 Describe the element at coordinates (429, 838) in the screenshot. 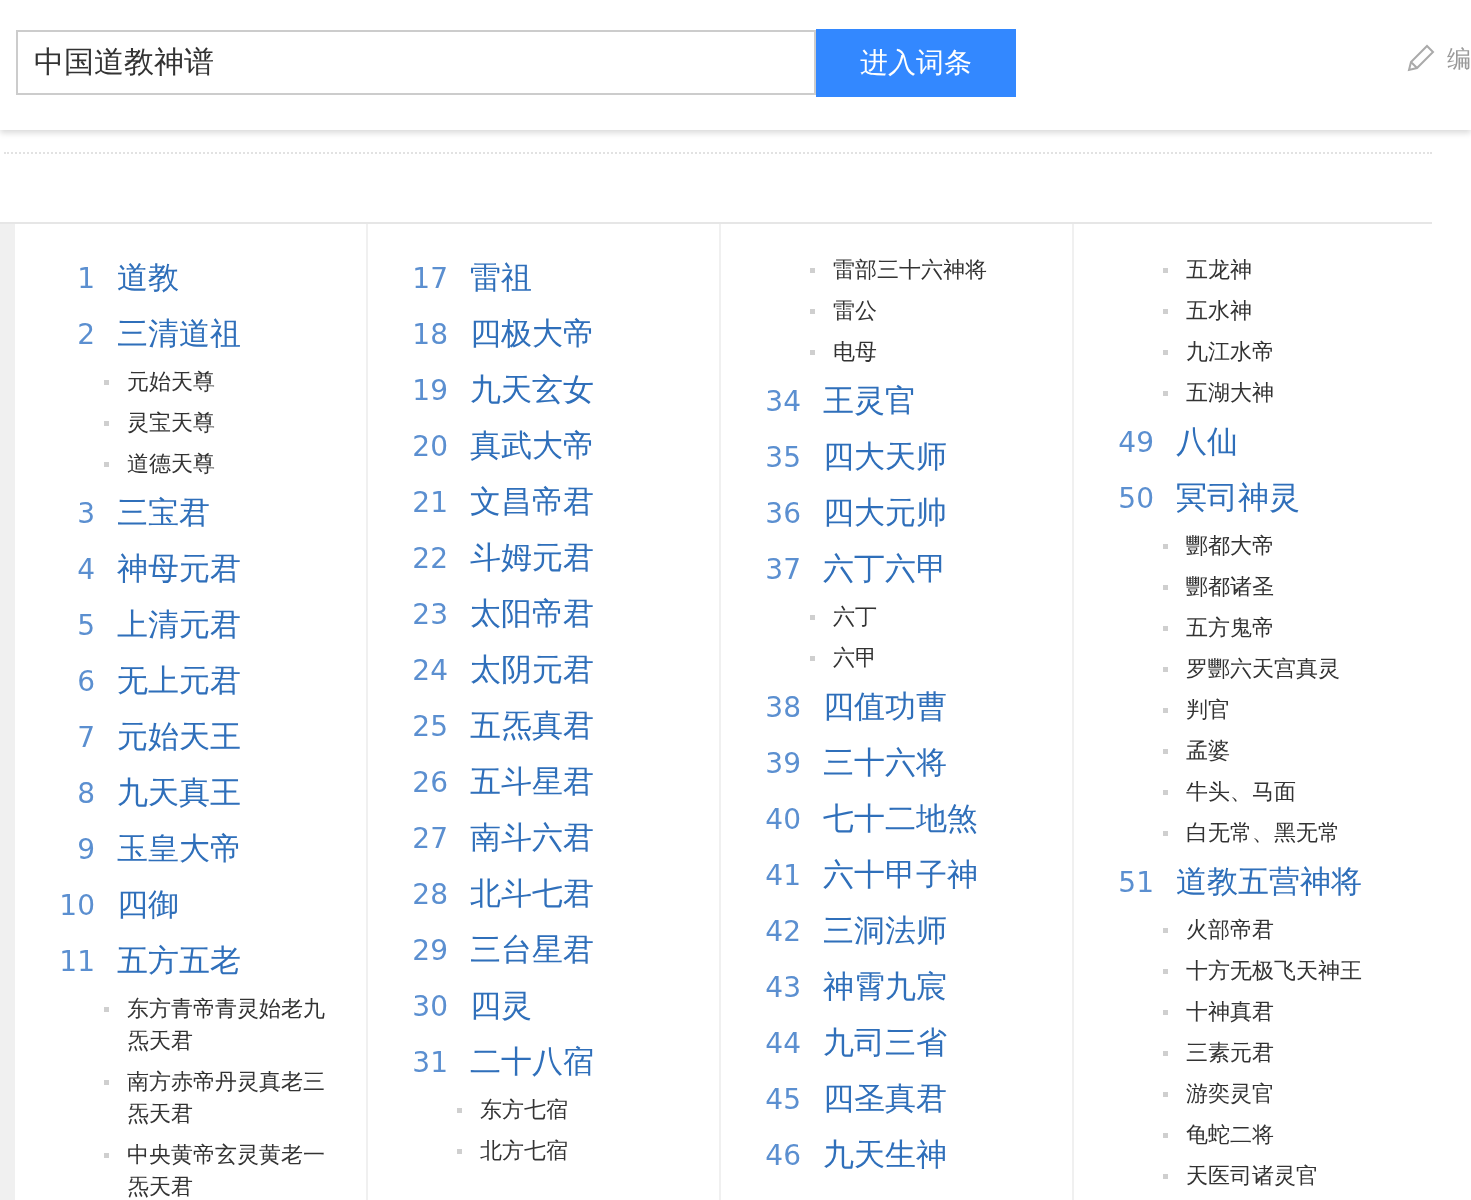

I see `section-number: 27` at that location.